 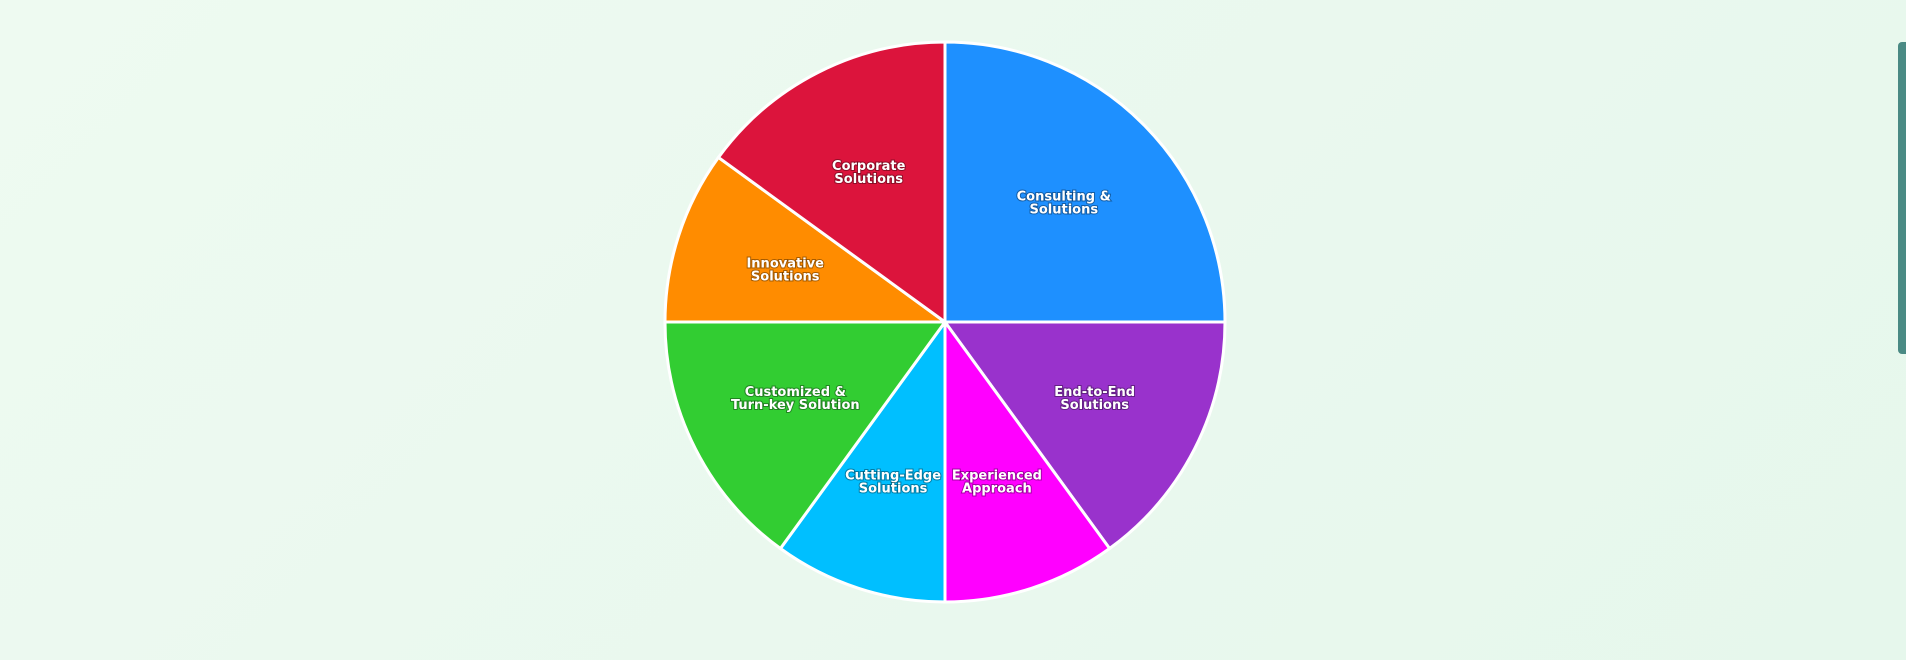 I want to click on pie-slice-label-1: Consulting & Solutions, so click(x=1064, y=204).